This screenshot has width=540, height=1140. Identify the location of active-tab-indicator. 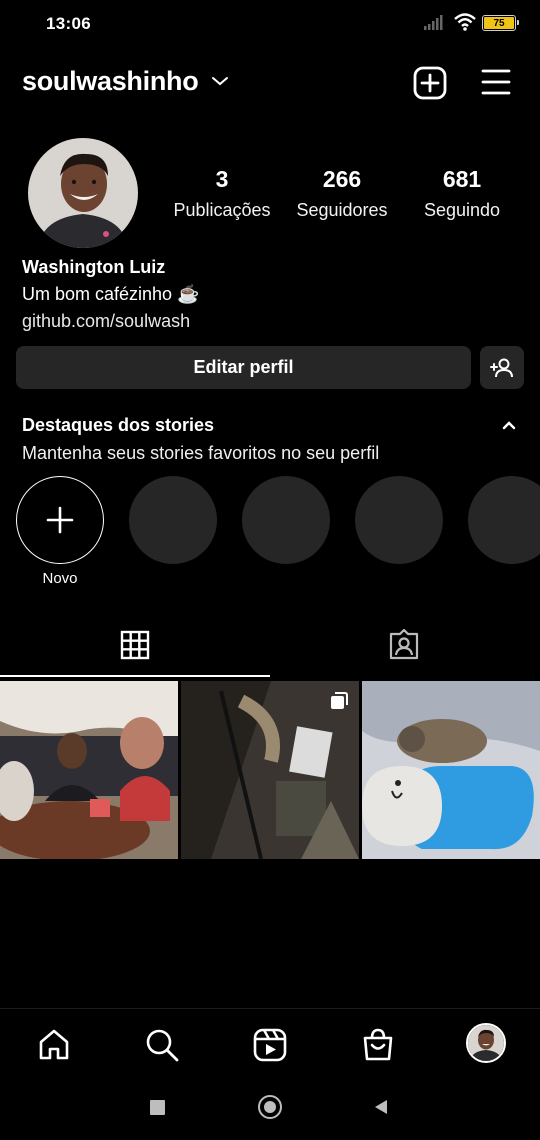
(135, 676).